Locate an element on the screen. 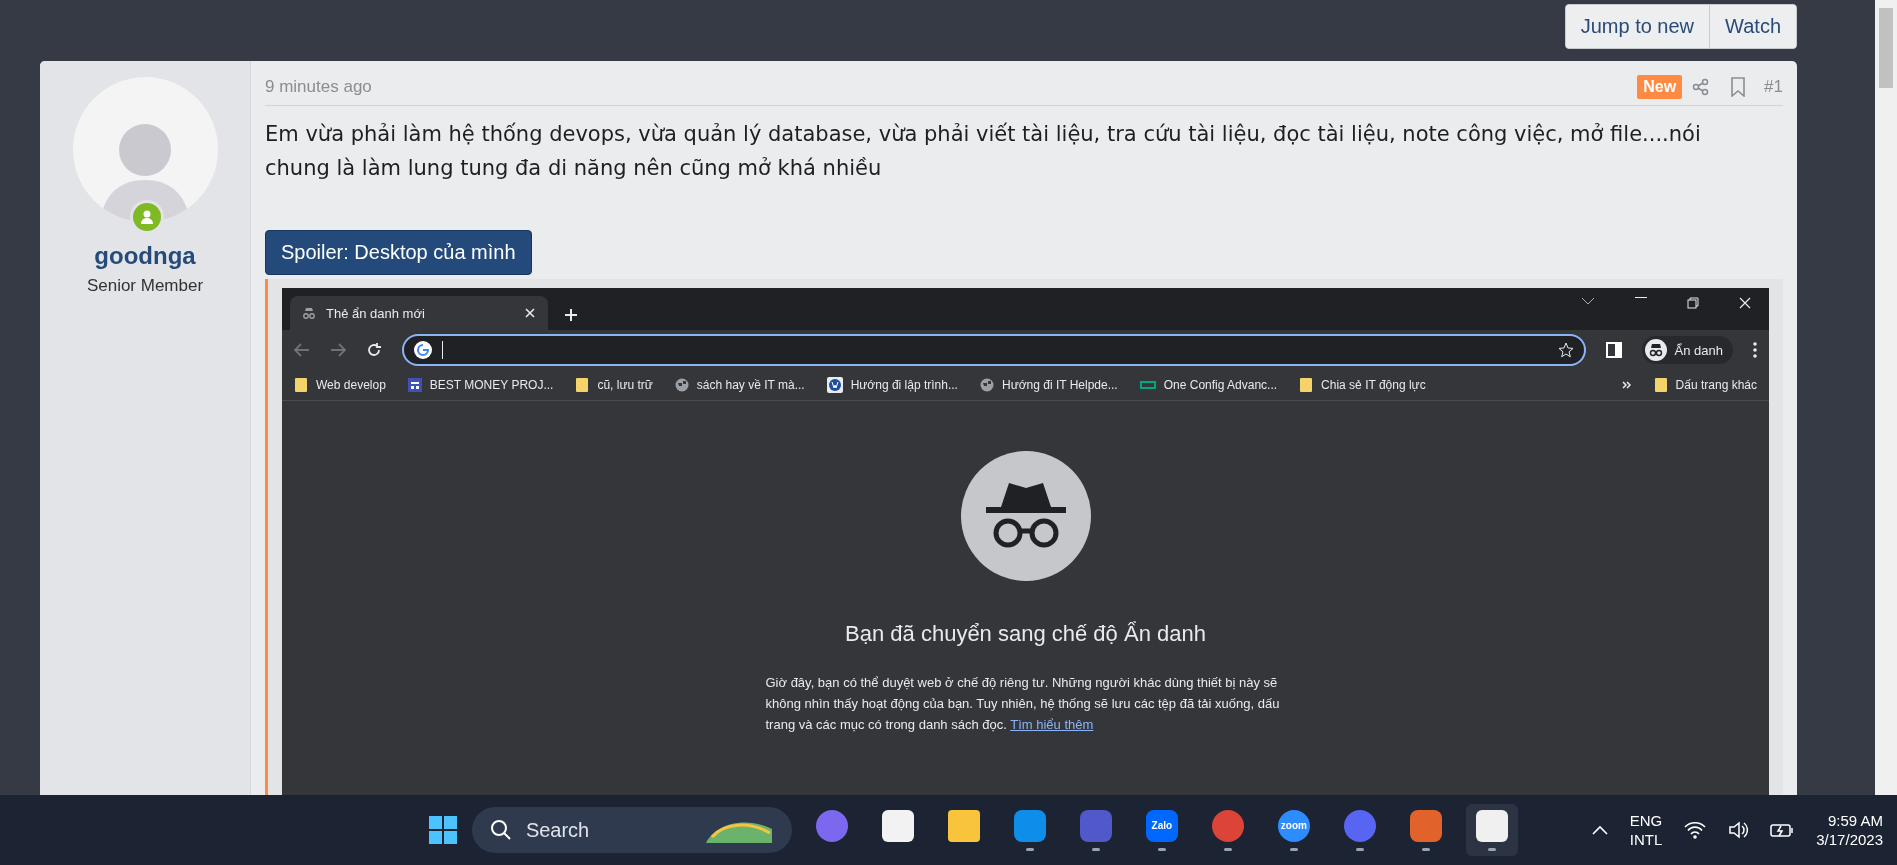 The height and width of the screenshot is (865, 1897). post-text: Em vừa phải làm hệ thống devops, vừa quản lý database, vừa phải viết tài liệu, tra cứu tài liệu, đọc tài liệu, note công việc, mở file....nói chung là làm lung tung đa di năng nên cũng mở khá nhiều is located at coordinates (983, 151).